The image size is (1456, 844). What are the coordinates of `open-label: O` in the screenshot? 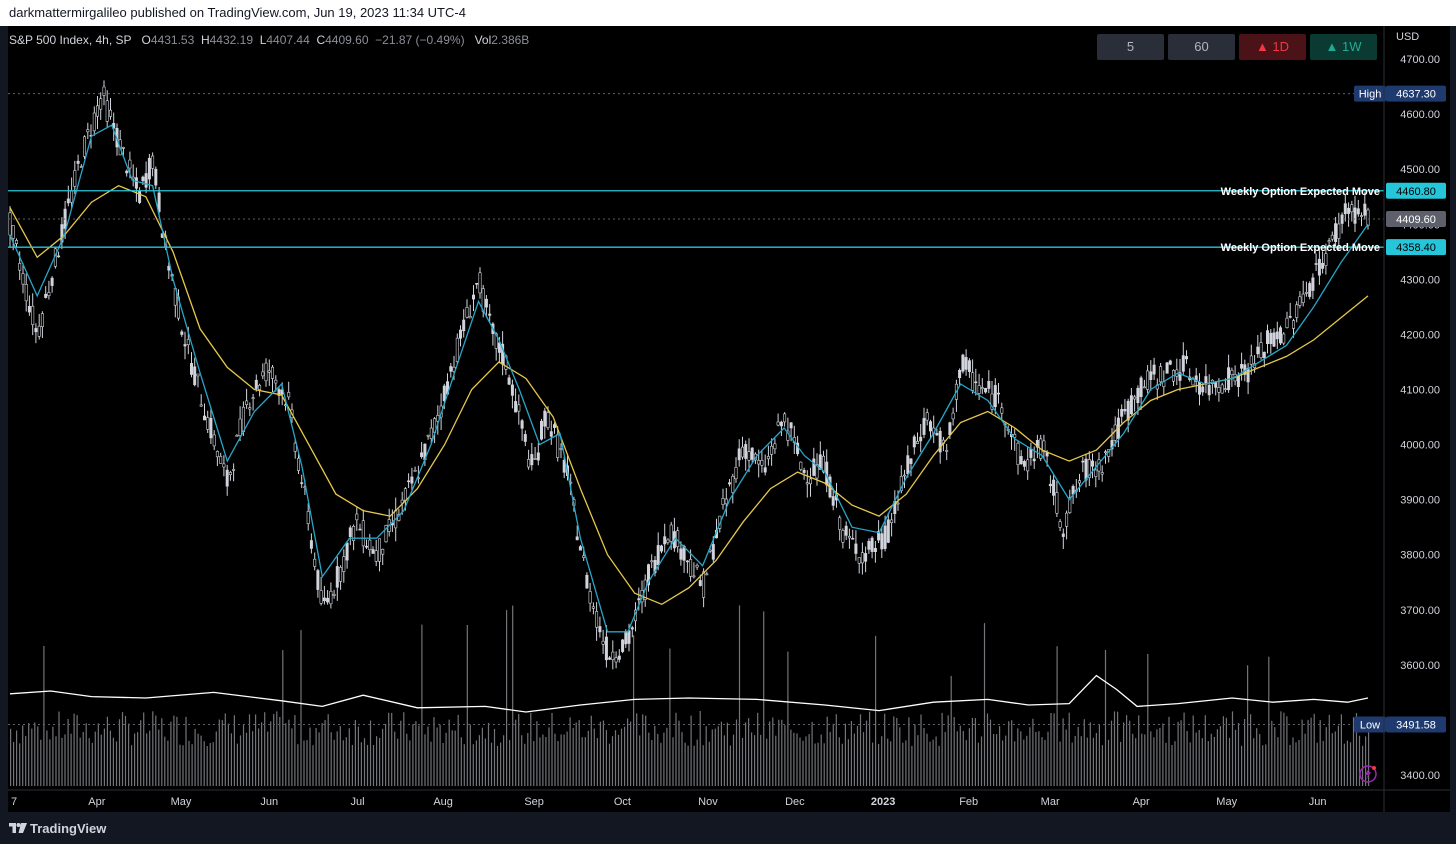 It's located at (146, 40).